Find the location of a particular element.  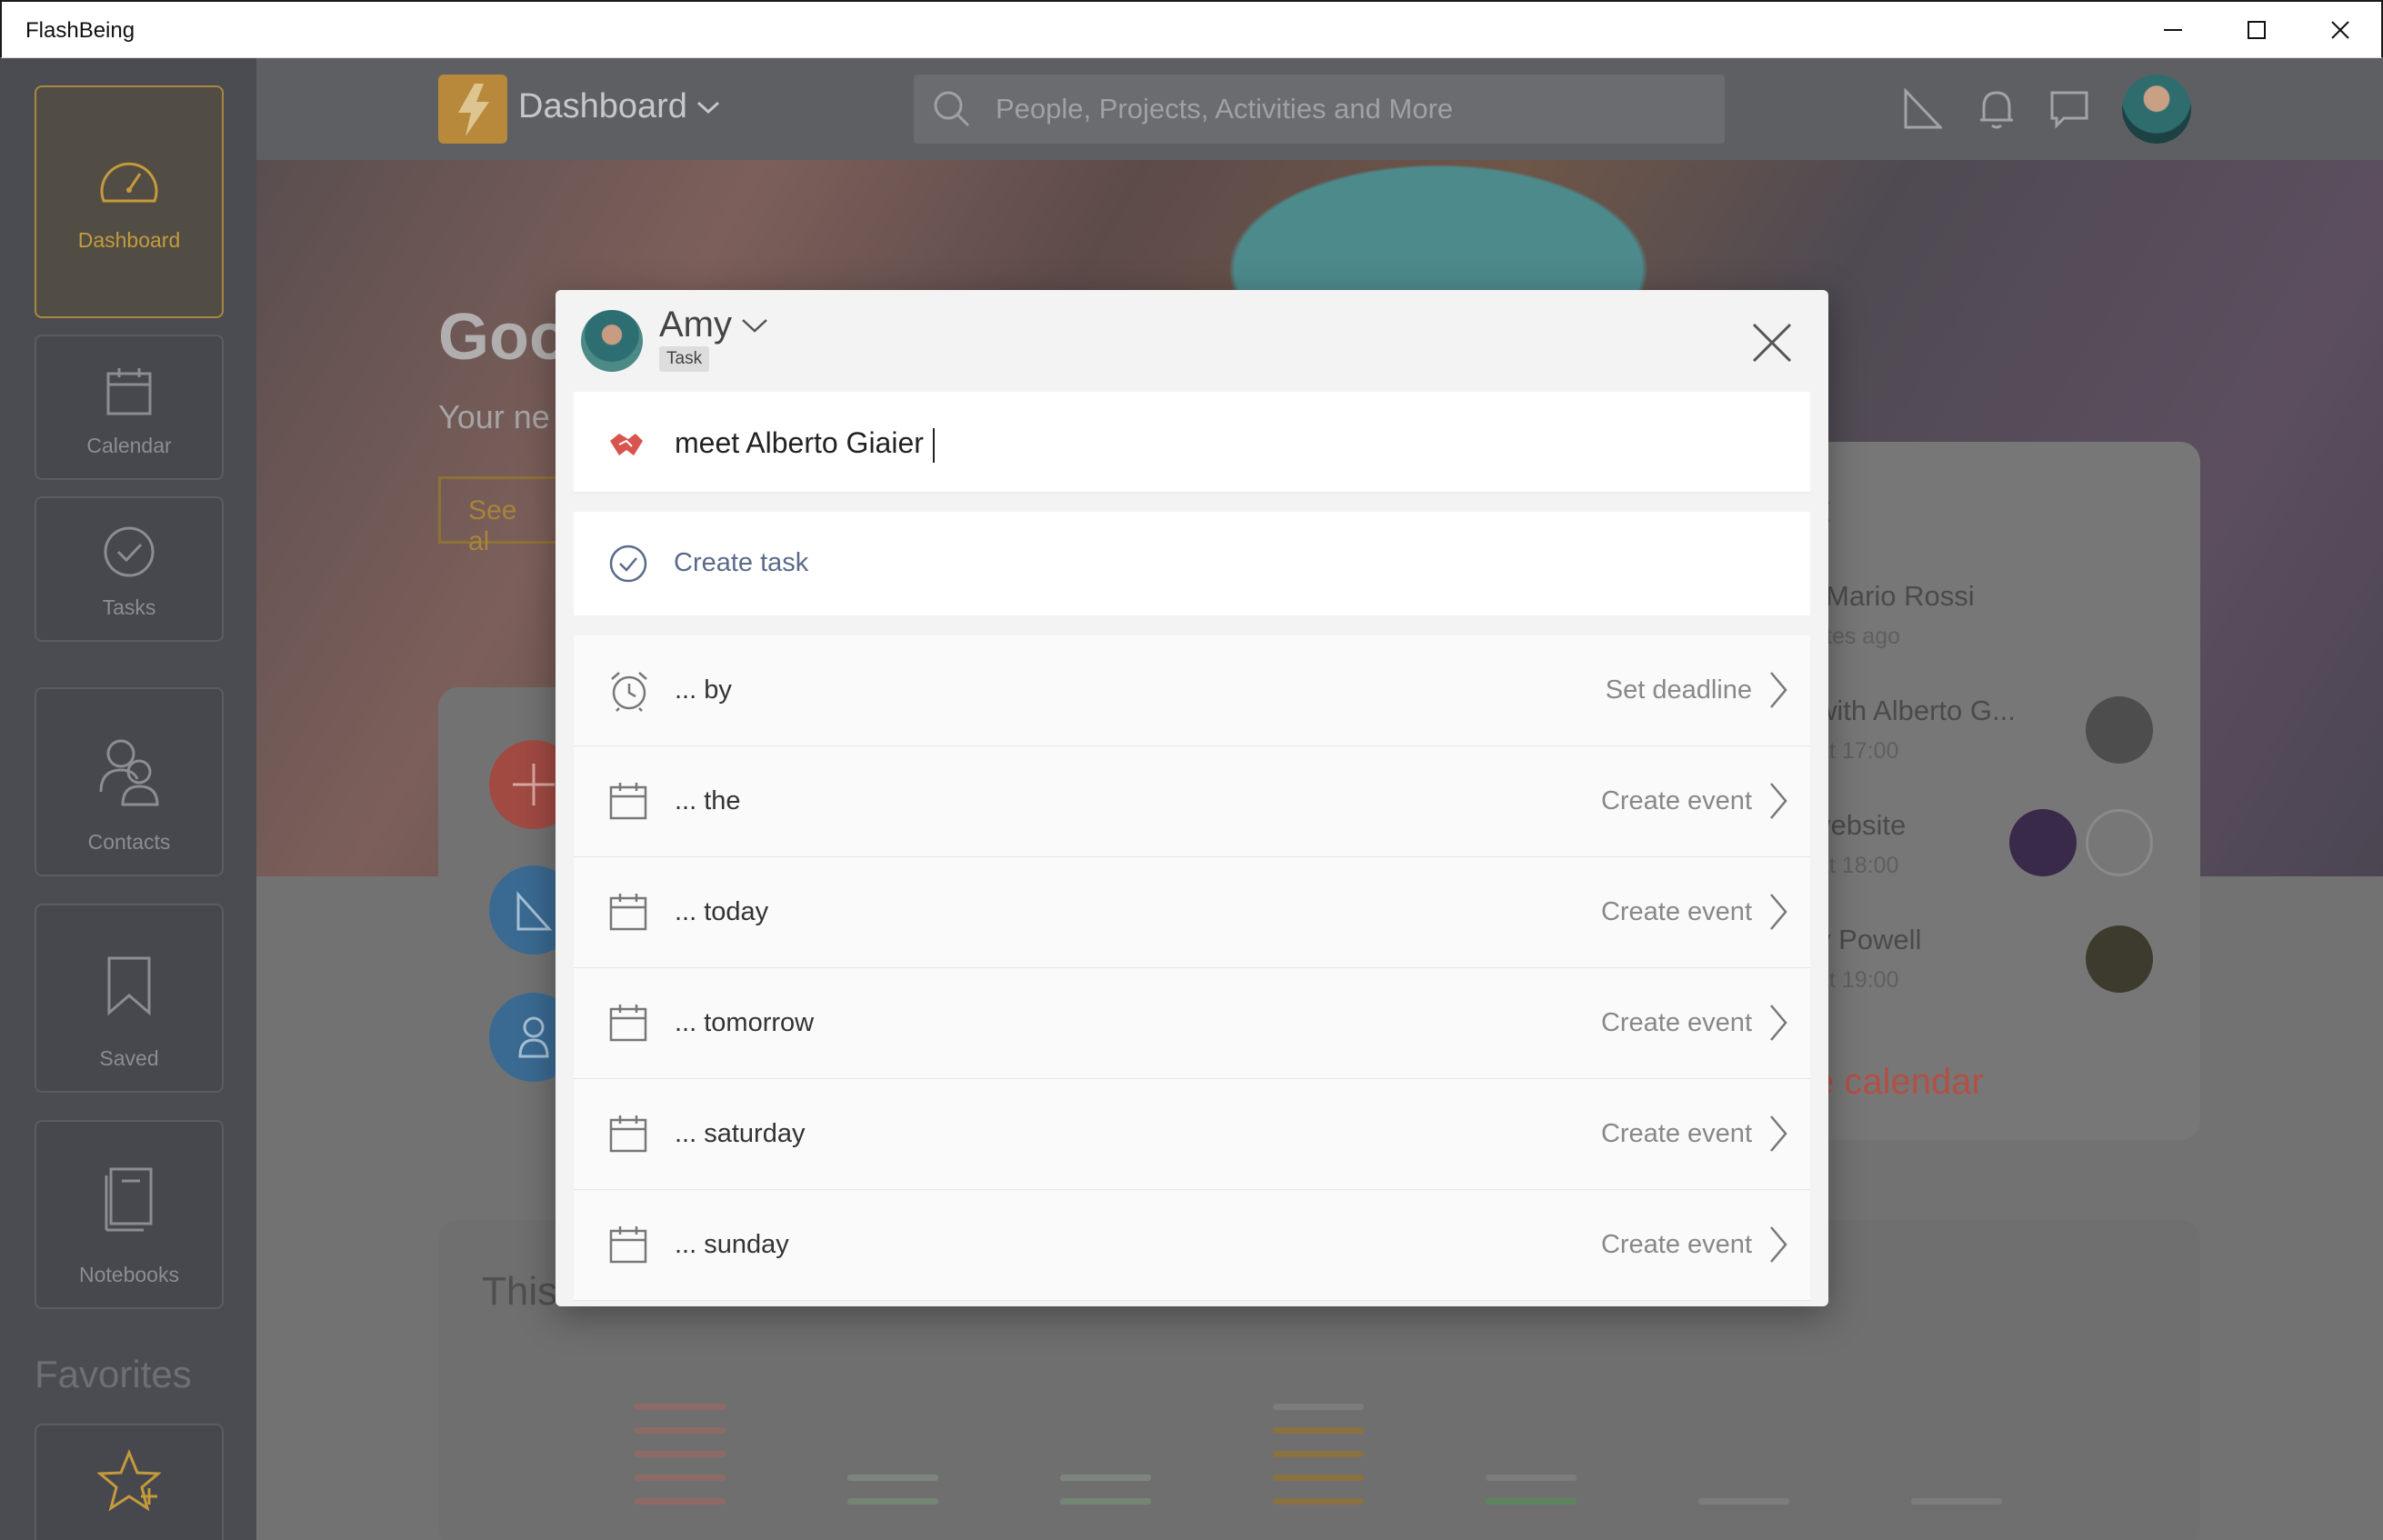

lightning-icon is located at coordinates (474, 110).